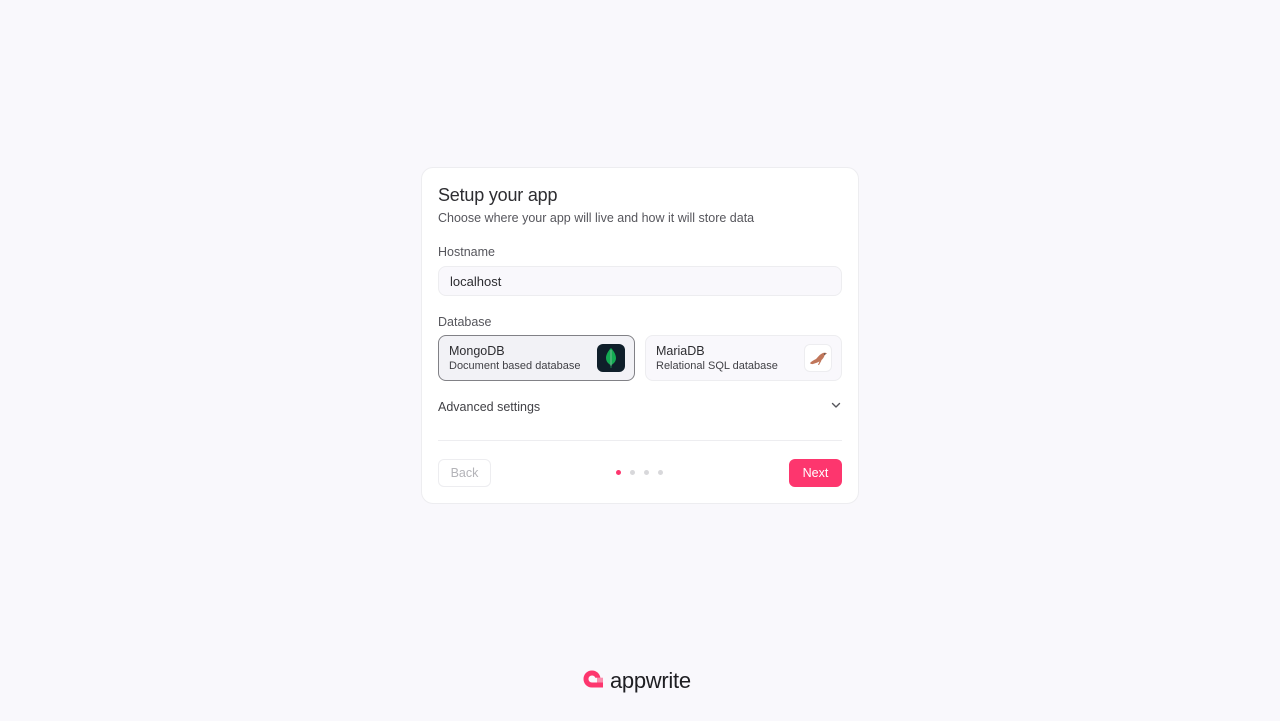 This screenshot has height=721, width=1280. What do you see at coordinates (640, 407) in the screenshot?
I see `advanced-settings-toggle: Advanced settings` at bounding box center [640, 407].